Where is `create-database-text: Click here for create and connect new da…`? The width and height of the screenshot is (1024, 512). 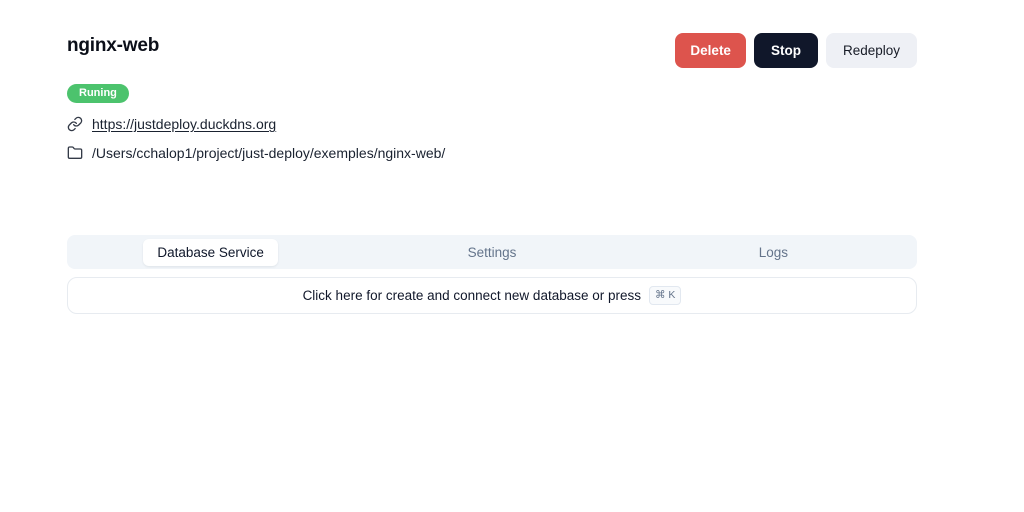
create-database-text: Click here for create and connect new da… is located at coordinates (471, 295).